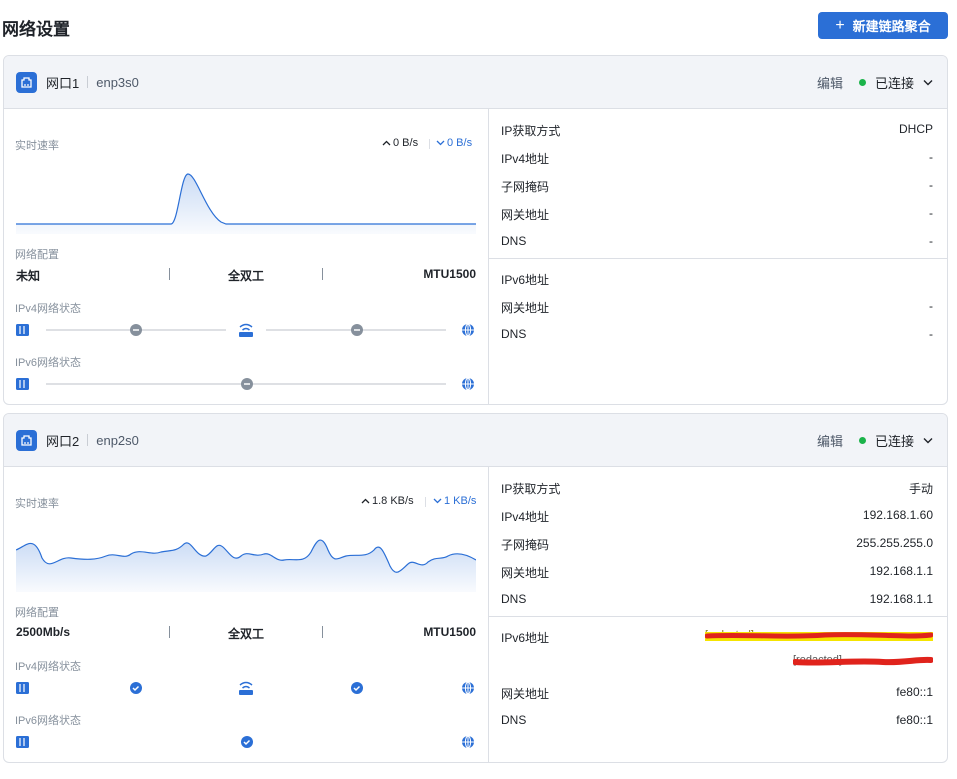 The image size is (957, 779). Describe the element at coordinates (717, 186) in the screenshot. I see `info-row: 子网掩码 -` at that location.